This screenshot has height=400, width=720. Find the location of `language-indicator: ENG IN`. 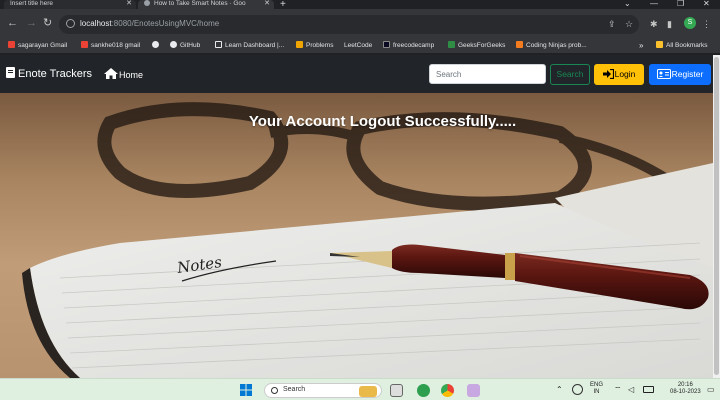

language-indicator: ENG IN is located at coordinates (596, 389).